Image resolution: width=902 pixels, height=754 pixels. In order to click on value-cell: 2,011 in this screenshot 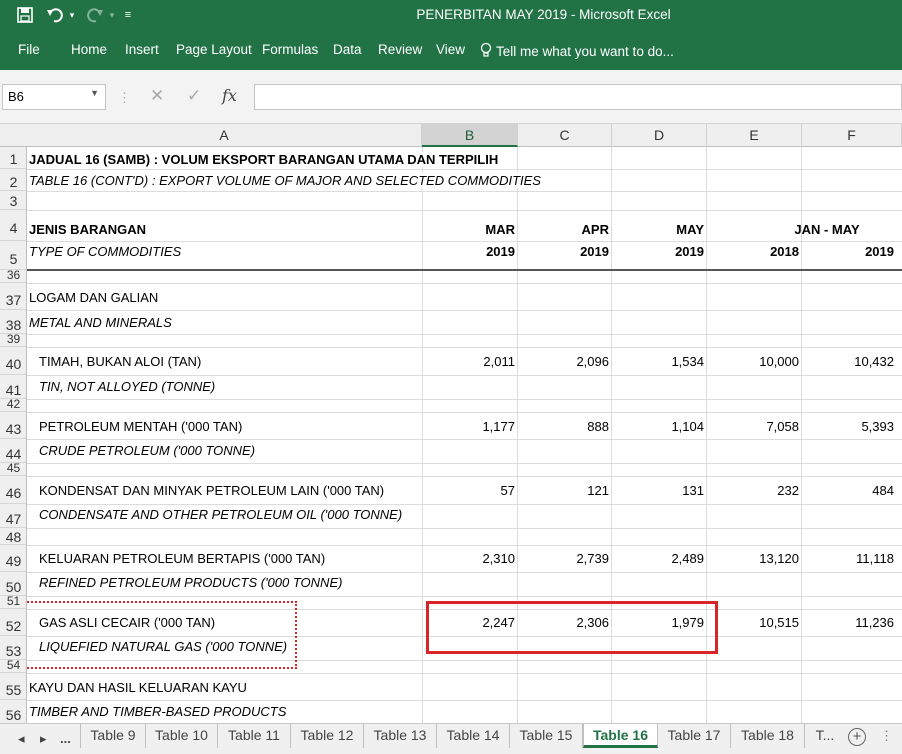, I will do `click(468, 361)`.